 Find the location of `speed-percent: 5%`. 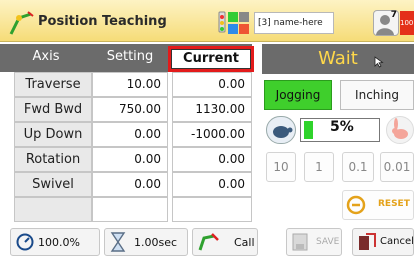

speed-percent: 5% is located at coordinates (342, 127).